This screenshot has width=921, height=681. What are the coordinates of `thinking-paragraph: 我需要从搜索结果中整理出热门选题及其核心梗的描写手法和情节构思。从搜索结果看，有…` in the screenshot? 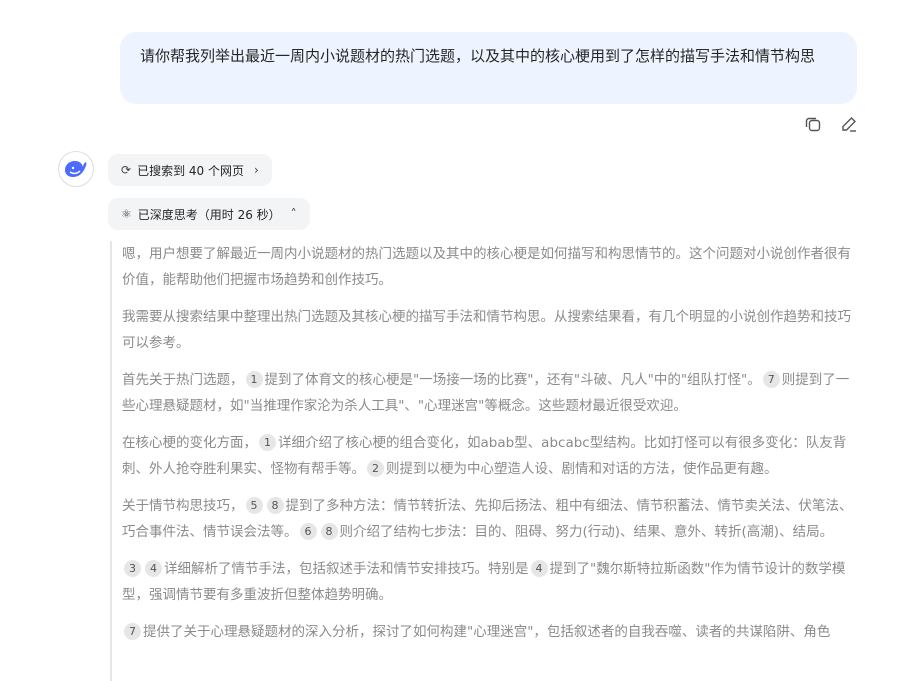 It's located at (486, 330).